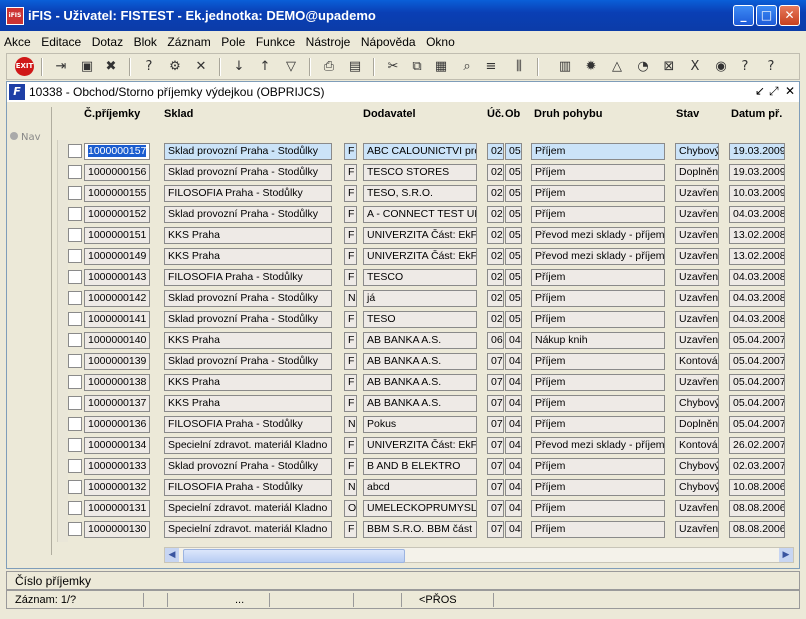 The image size is (806, 619). Describe the element at coordinates (117, 529) in the screenshot. I see `cell-cislo: 1000000130` at that location.